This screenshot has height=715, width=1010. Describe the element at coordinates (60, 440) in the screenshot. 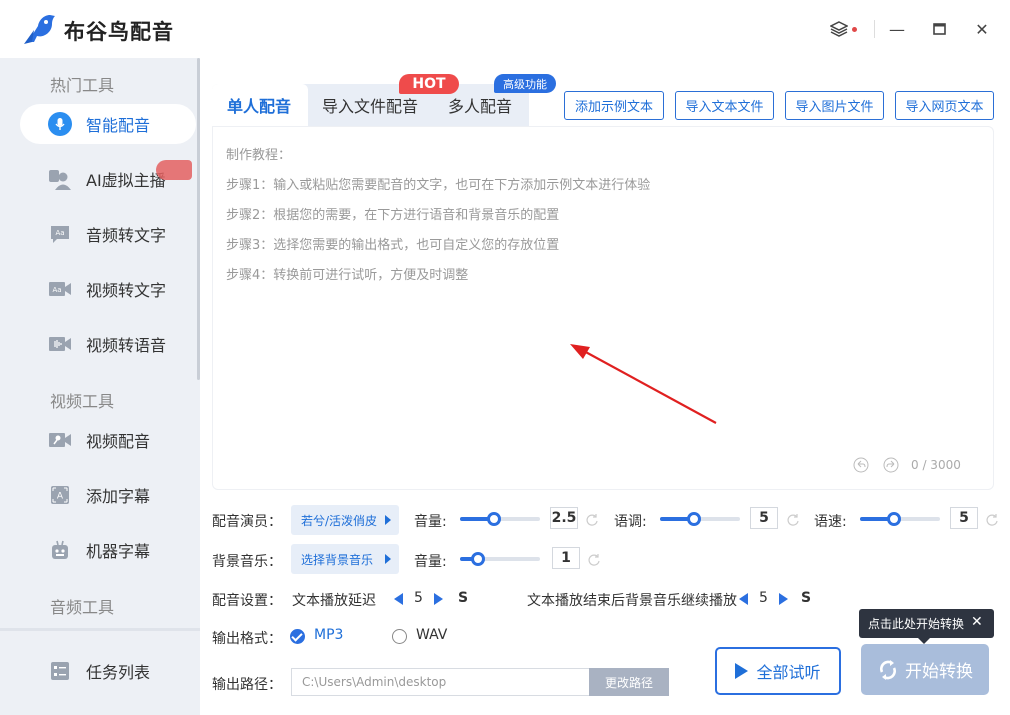

I see `video-dub-icon` at that location.